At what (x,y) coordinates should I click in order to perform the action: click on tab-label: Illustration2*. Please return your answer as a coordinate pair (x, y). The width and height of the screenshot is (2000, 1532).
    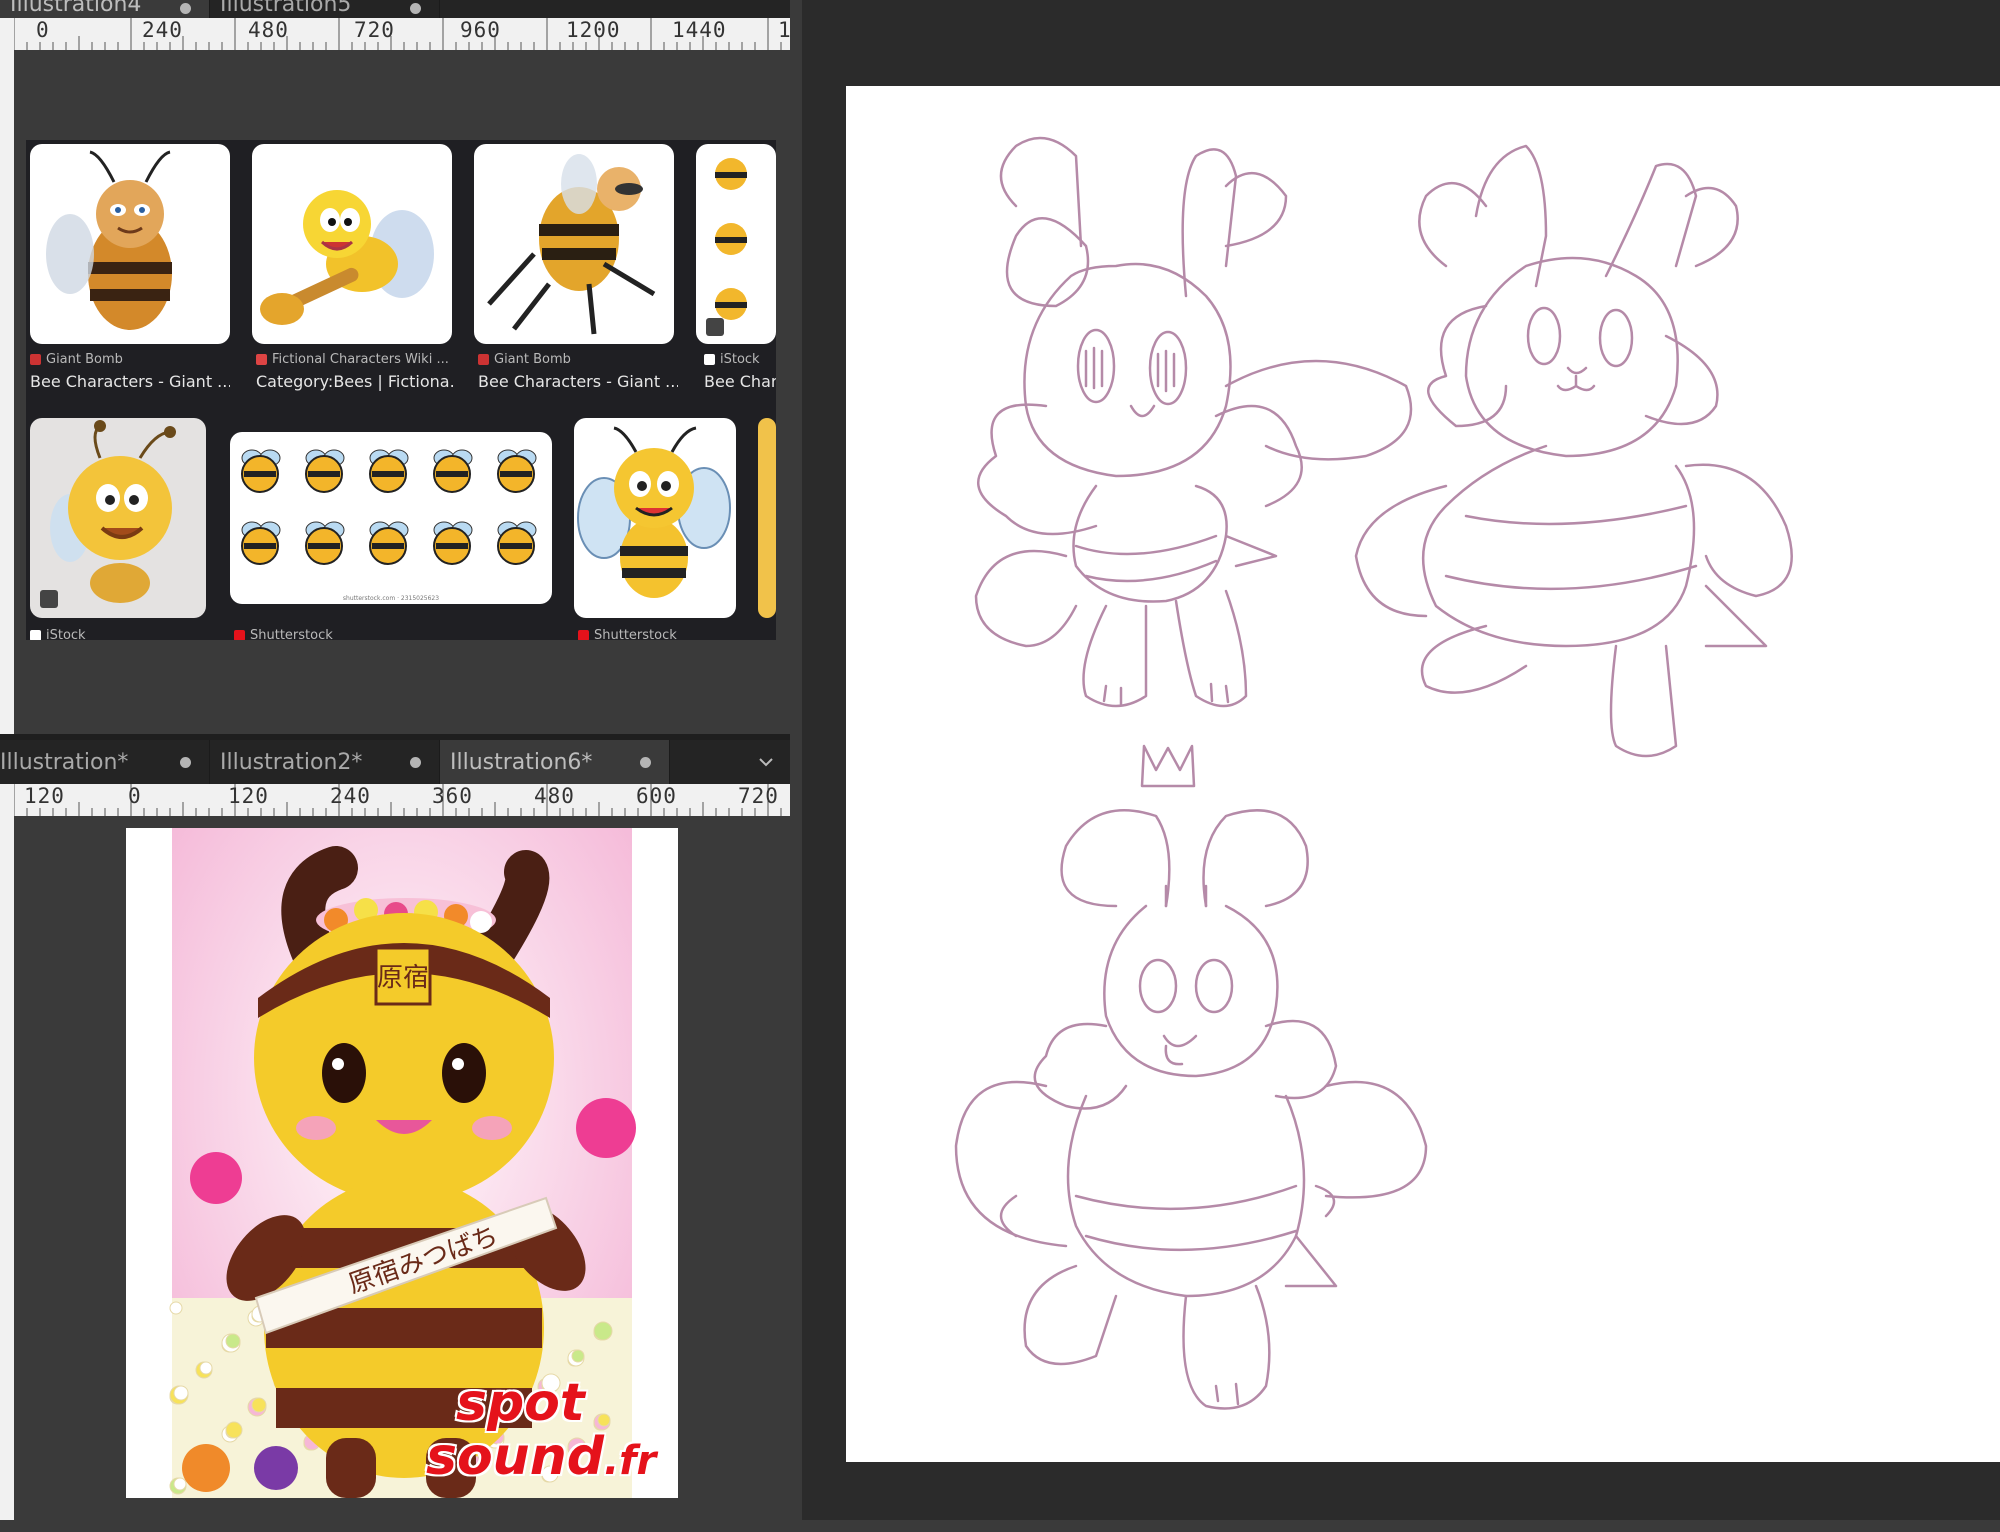
    Looking at the image, I should click on (291, 762).